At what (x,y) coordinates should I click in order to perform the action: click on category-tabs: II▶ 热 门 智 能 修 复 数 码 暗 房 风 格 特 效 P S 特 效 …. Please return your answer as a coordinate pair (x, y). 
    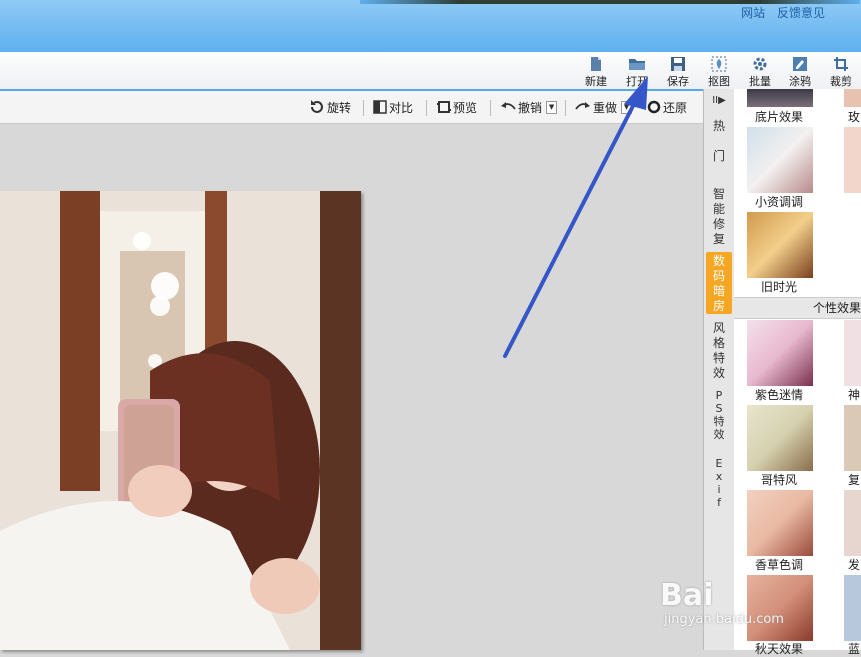
    Looking at the image, I should click on (719, 369).